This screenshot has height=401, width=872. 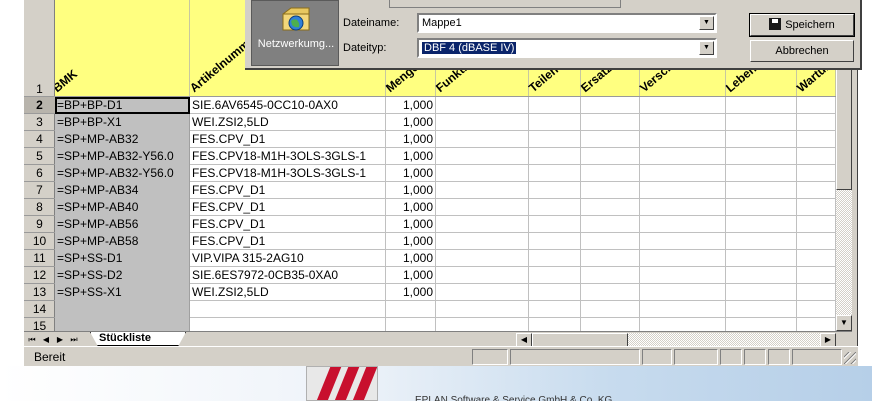 What do you see at coordinates (122, 292) in the screenshot?
I see `cell-bmk: =SP+SS-X1` at bounding box center [122, 292].